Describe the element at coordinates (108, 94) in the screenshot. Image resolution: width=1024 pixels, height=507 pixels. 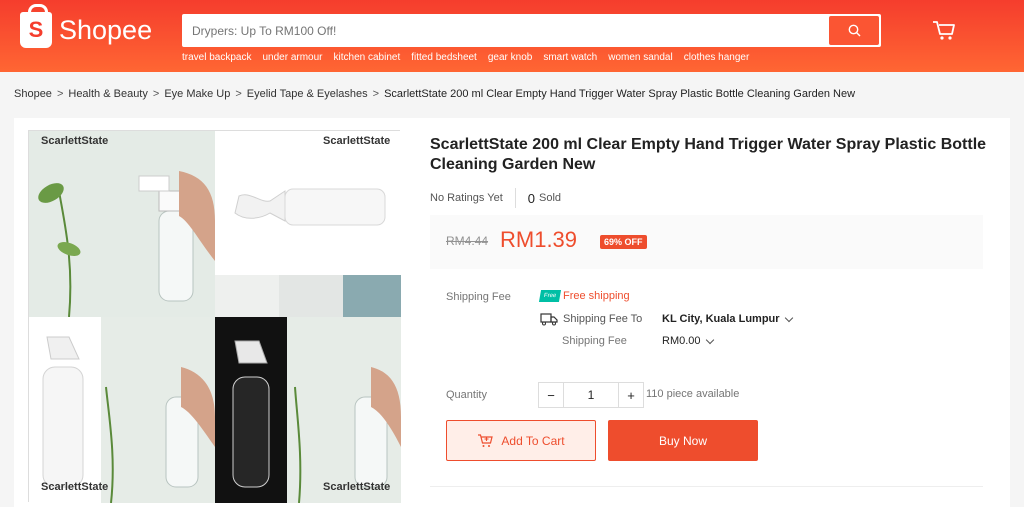
I see `breadcrumb-item: Health & Beauty` at that location.